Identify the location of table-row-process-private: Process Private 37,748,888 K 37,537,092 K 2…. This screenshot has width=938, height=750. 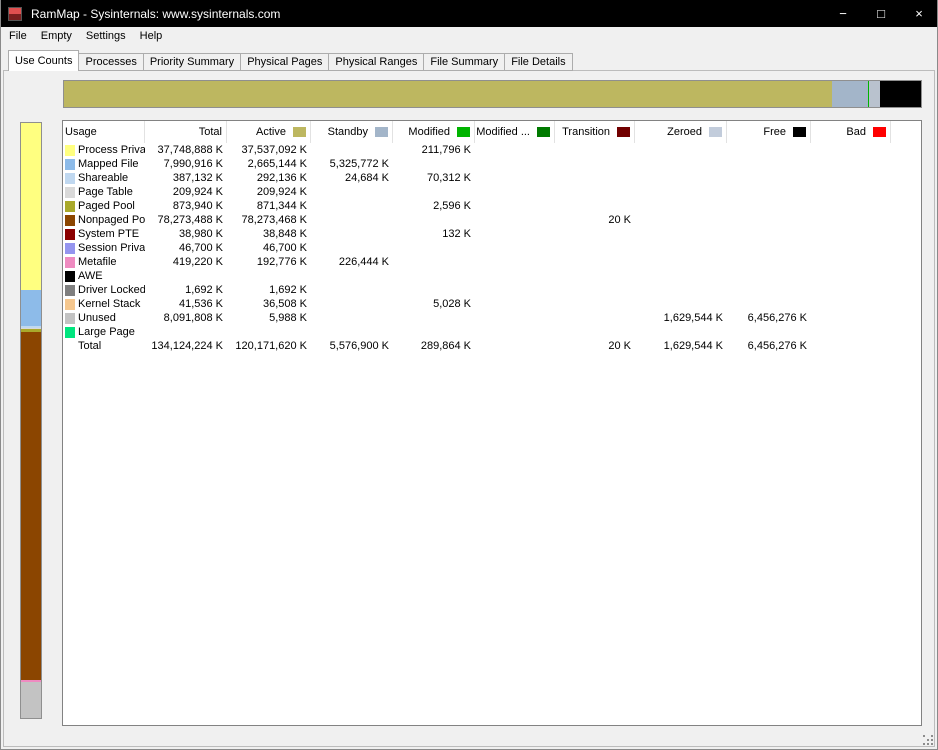
(492, 150).